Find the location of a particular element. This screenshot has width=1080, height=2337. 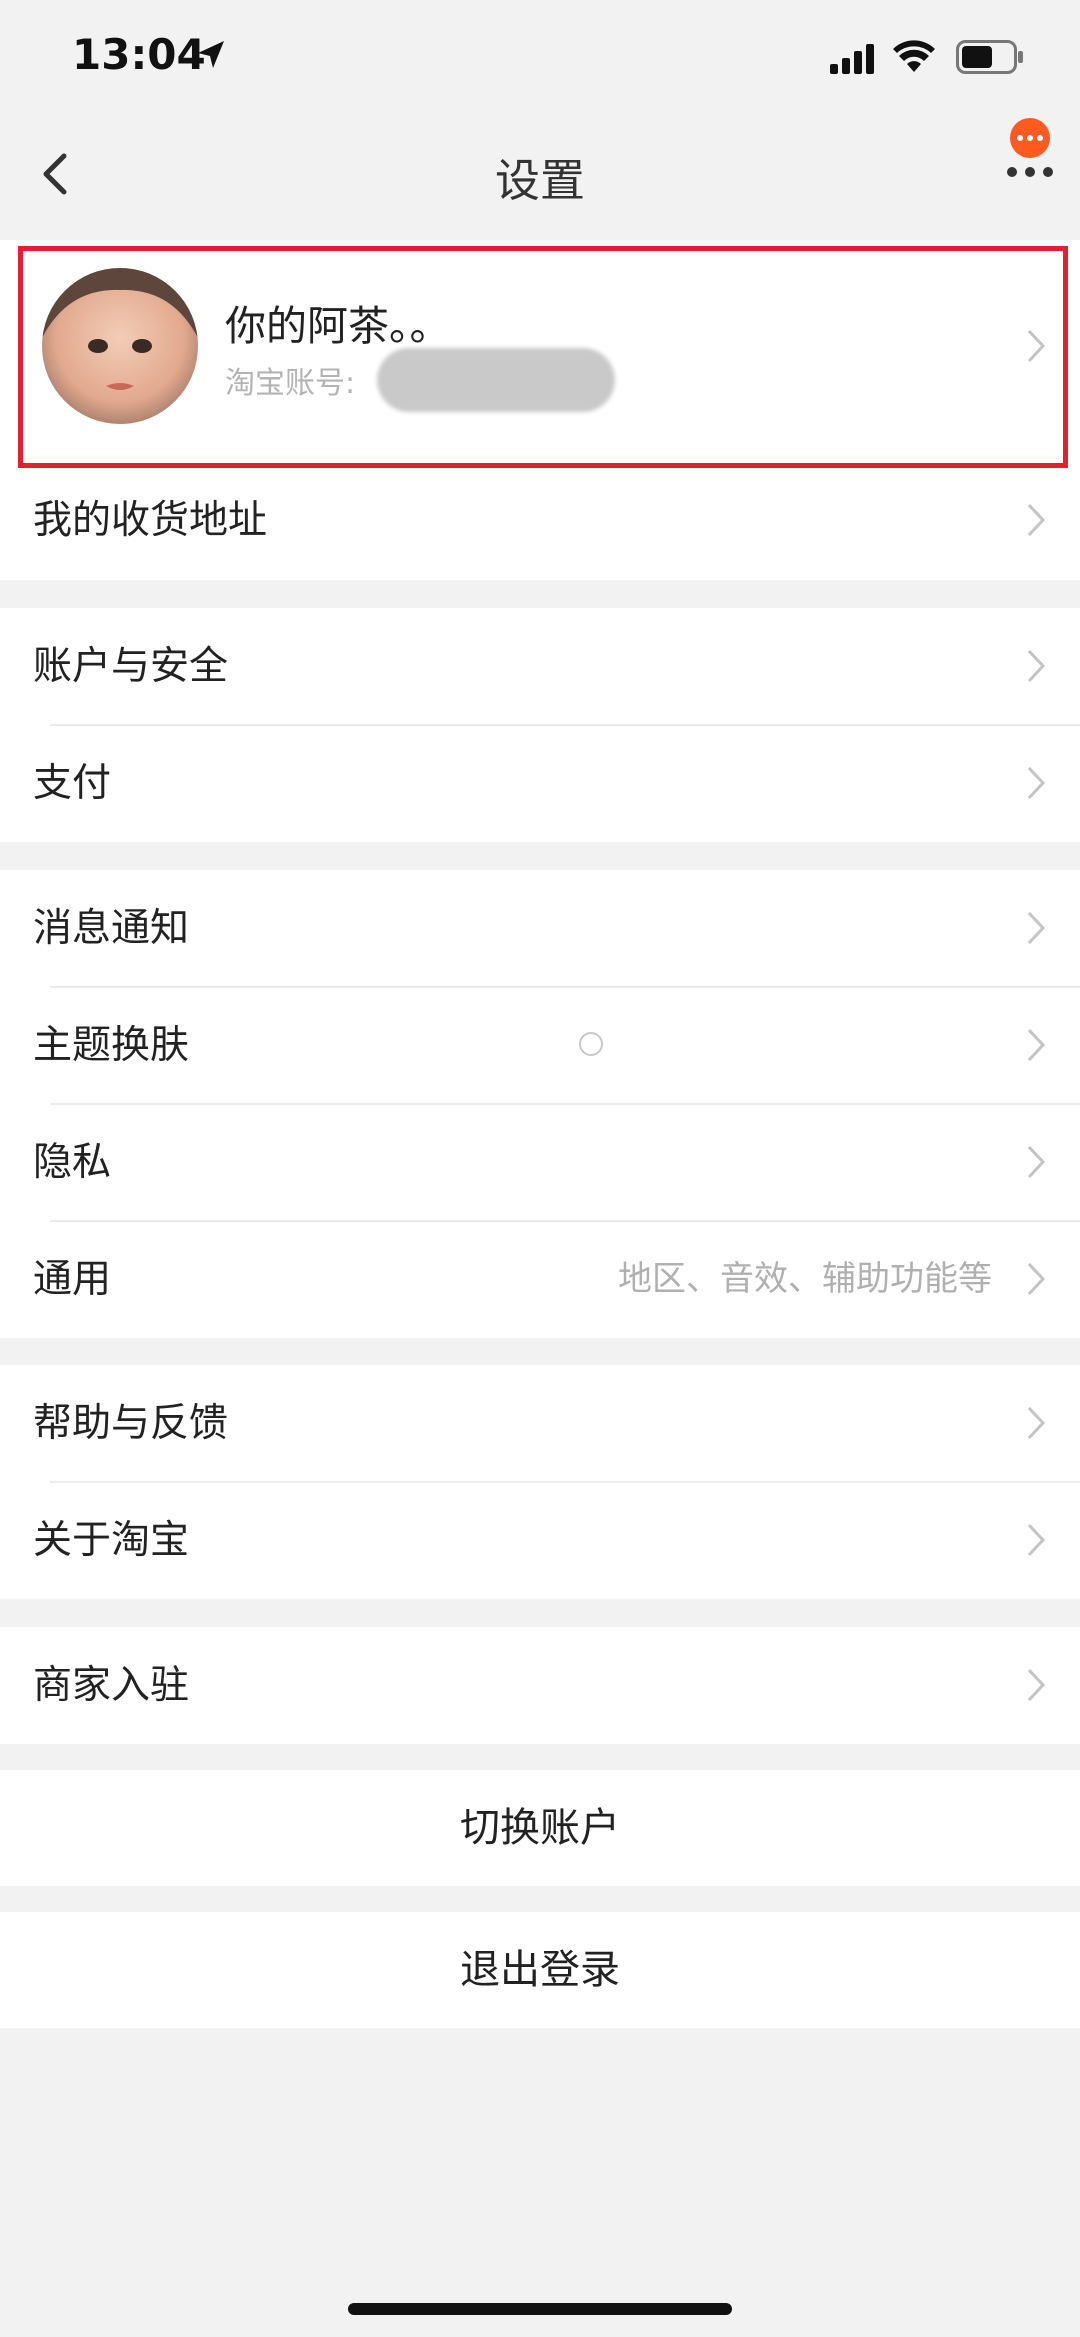

status-bar: 13:04 is located at coordinates (540, 58).